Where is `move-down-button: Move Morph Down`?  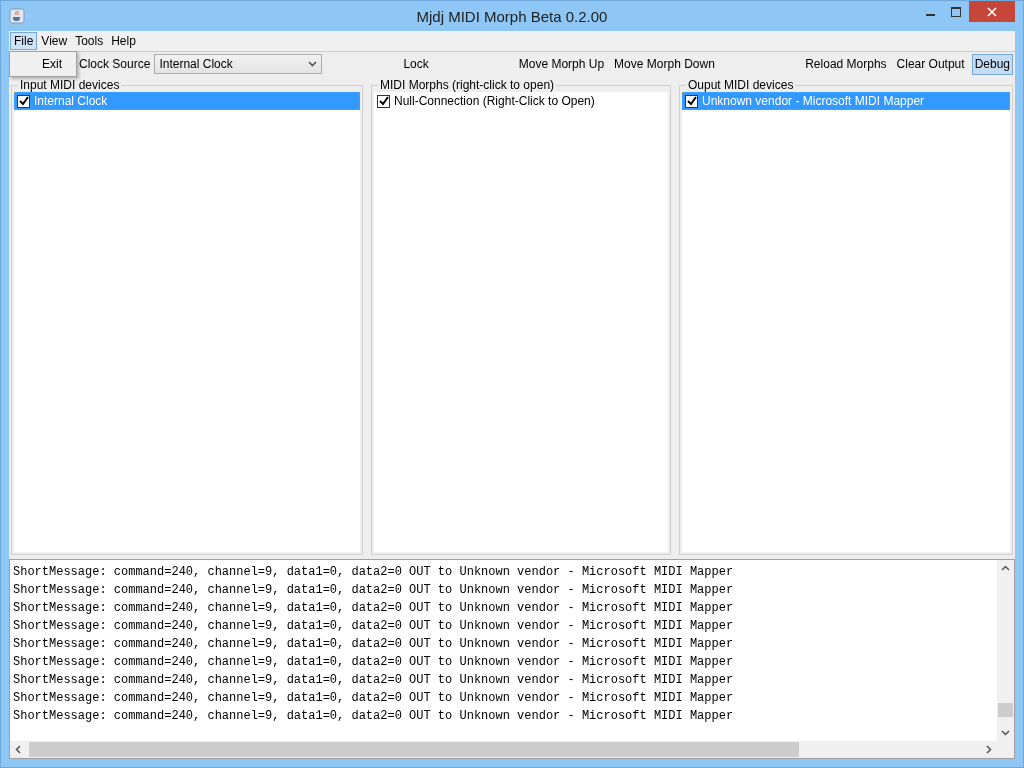 move-down-button: Move Morph Down is located at coordinates (664, 64).